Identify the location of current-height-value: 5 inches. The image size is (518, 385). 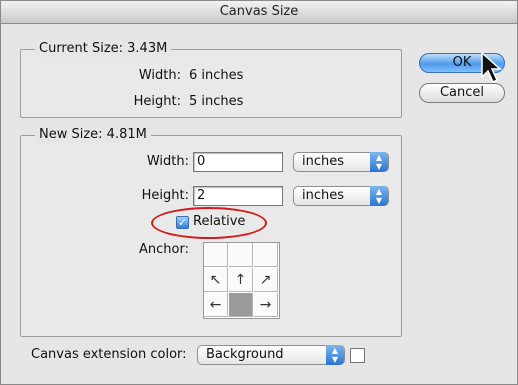
(216, 101).